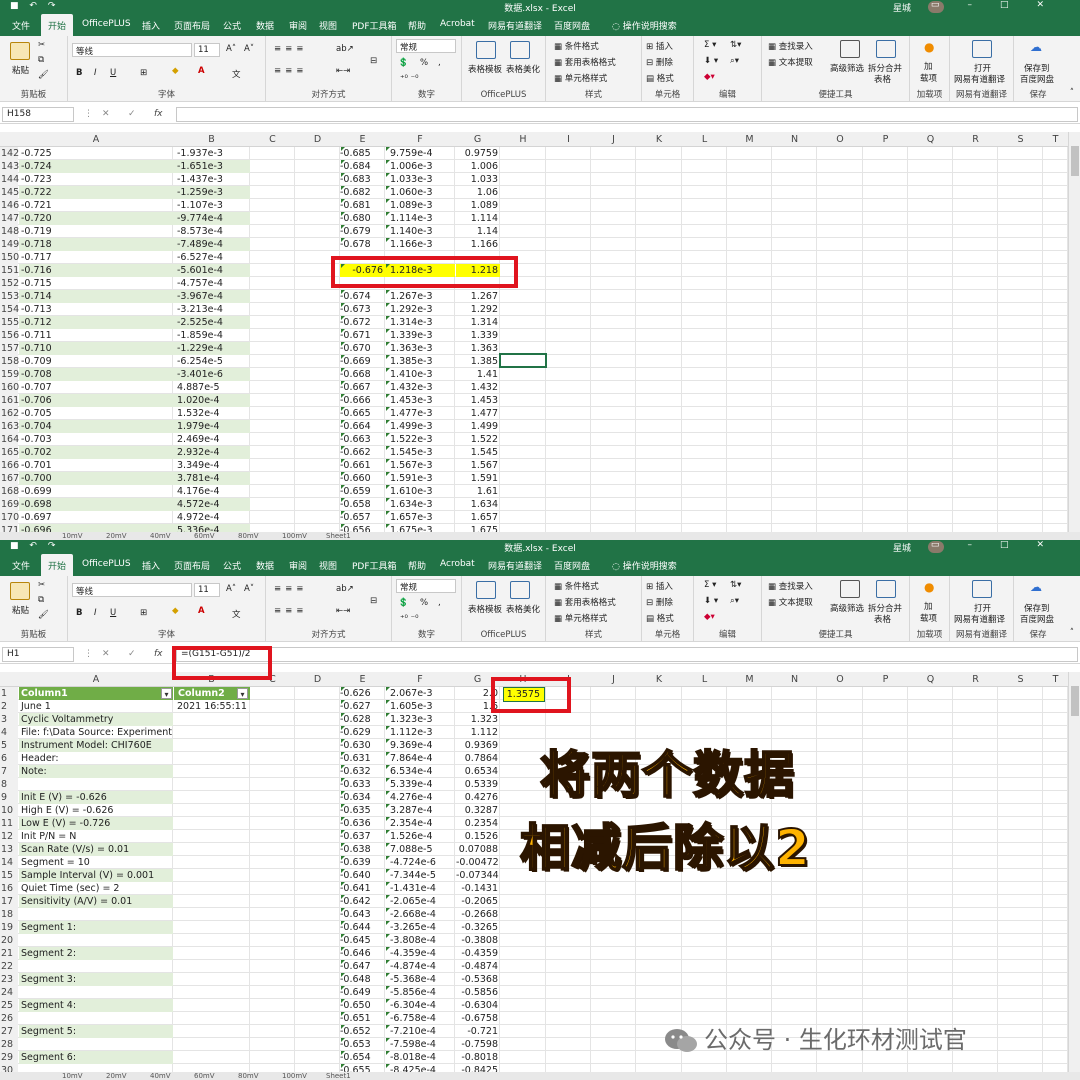 This screenshot has height=1080, width=1080. What do you see at coordinates (9, 413) in the screenshot?
I see `row-number: 162` at bounding box center [9, 413].